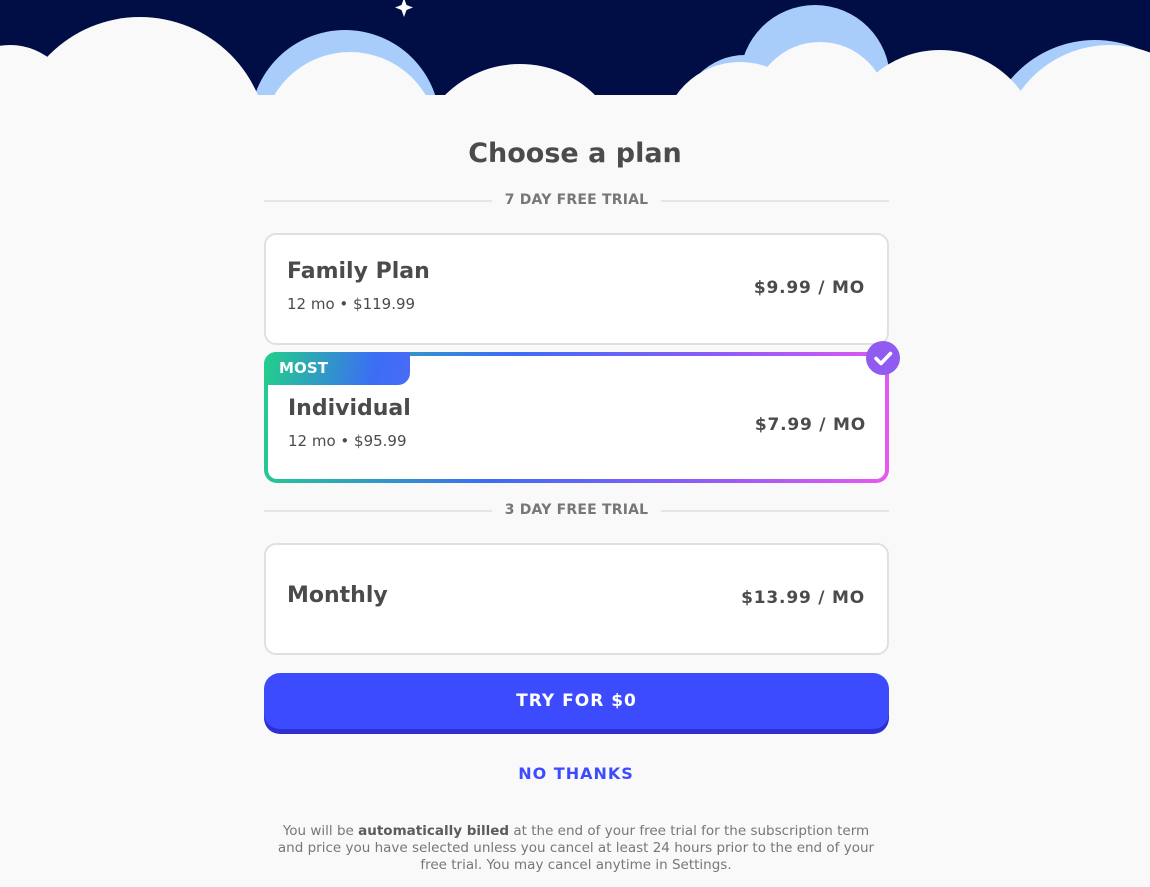 This screenshot has width=1150, height=887. I want to click on plan-term-total: 12 mo • $119.99, so click(351, 304).